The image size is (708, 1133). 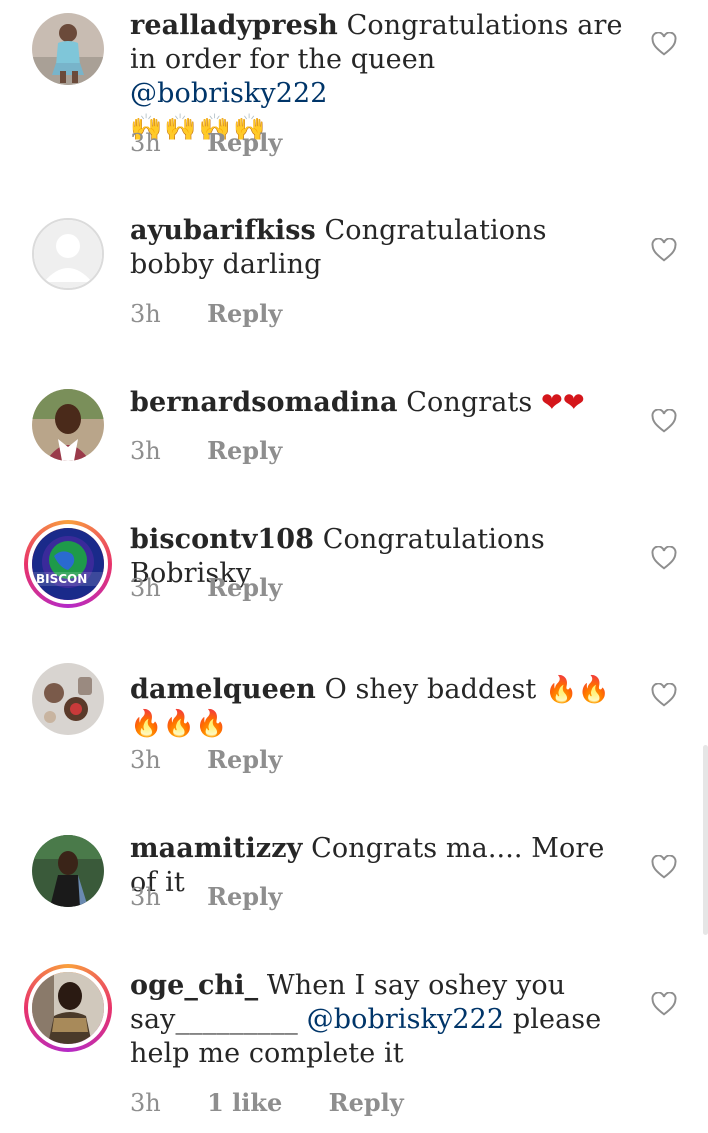 I want to click on comment-text: bernardsomadina Congrats ❤❤, so click(x=380, y=403).